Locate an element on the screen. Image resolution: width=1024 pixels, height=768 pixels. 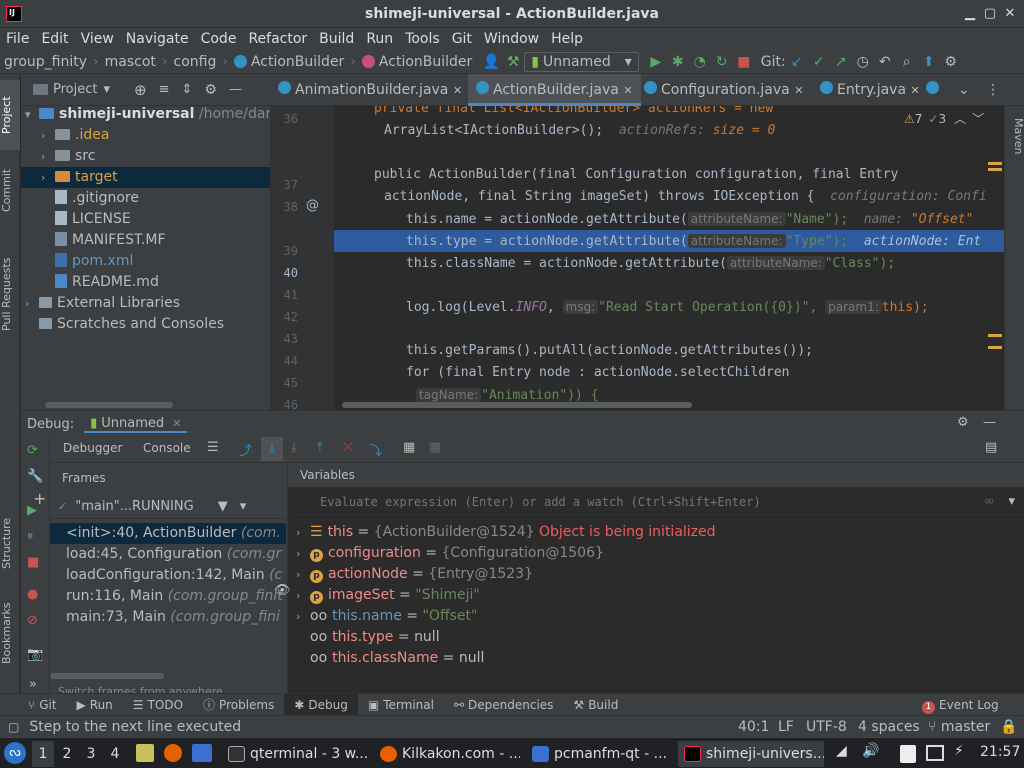
collapse-icon: ≡ is located at coordinates (164, 89).